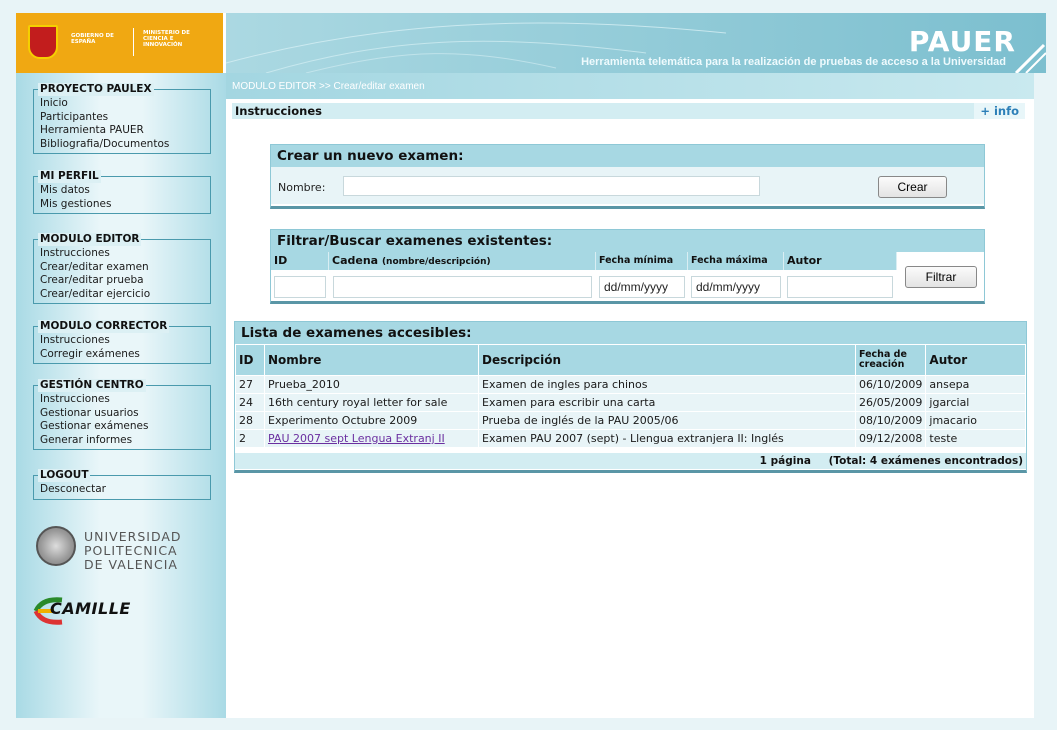  I want to click on cell-nombre: Prueba_2010, so click(371, 384).